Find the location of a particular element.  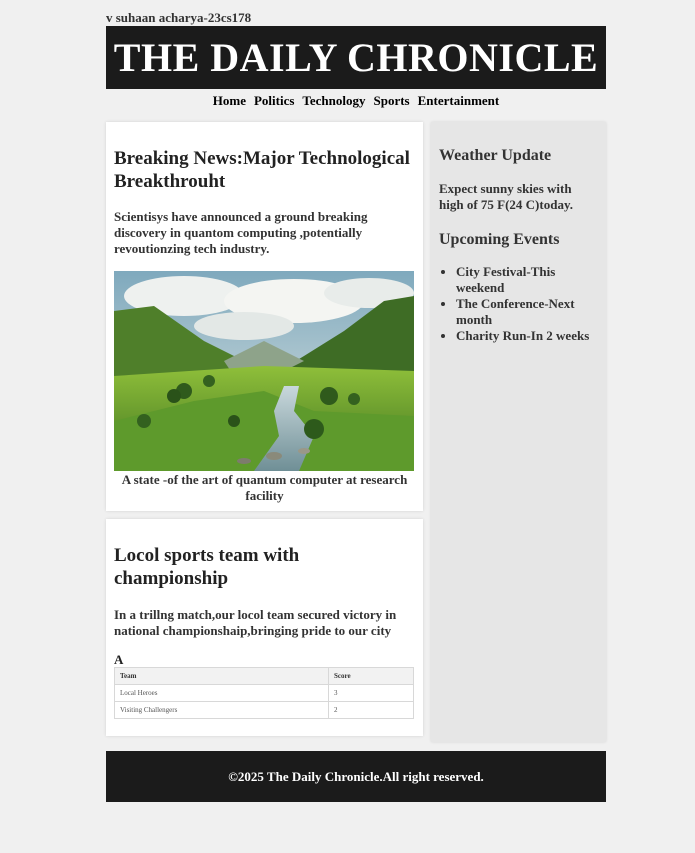

nav-technology: Technology is located at coordinates (333, 102).